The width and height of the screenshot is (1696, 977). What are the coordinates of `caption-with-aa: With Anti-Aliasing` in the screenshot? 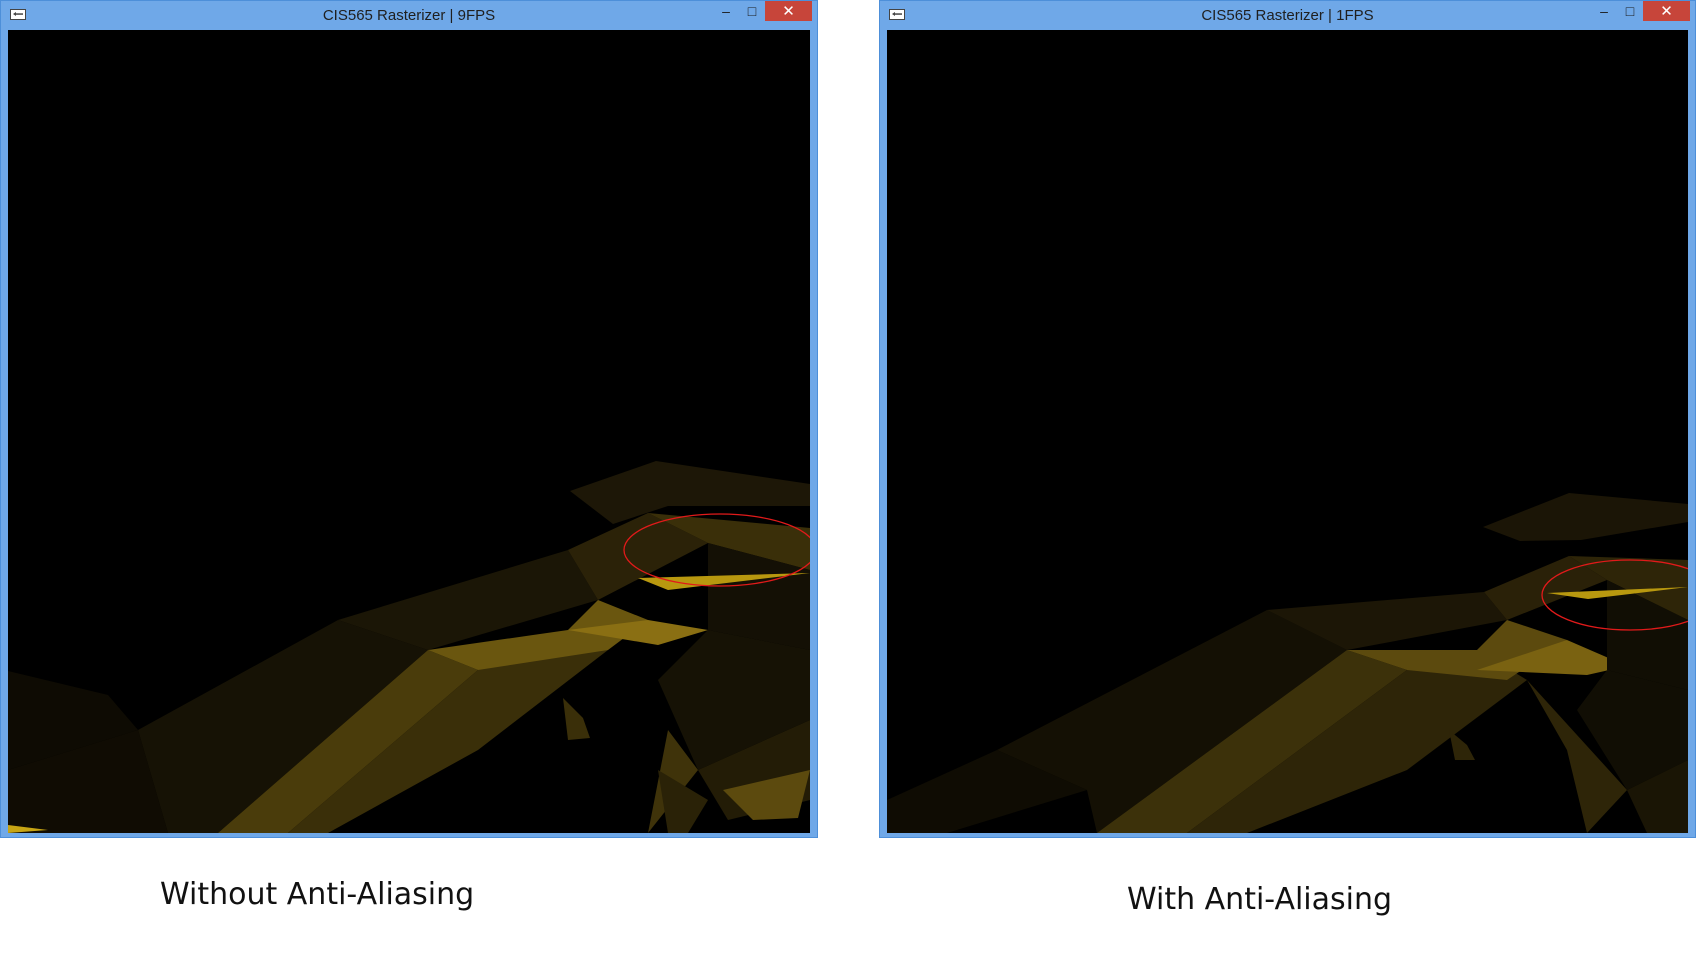 It's located at (1260, 899).